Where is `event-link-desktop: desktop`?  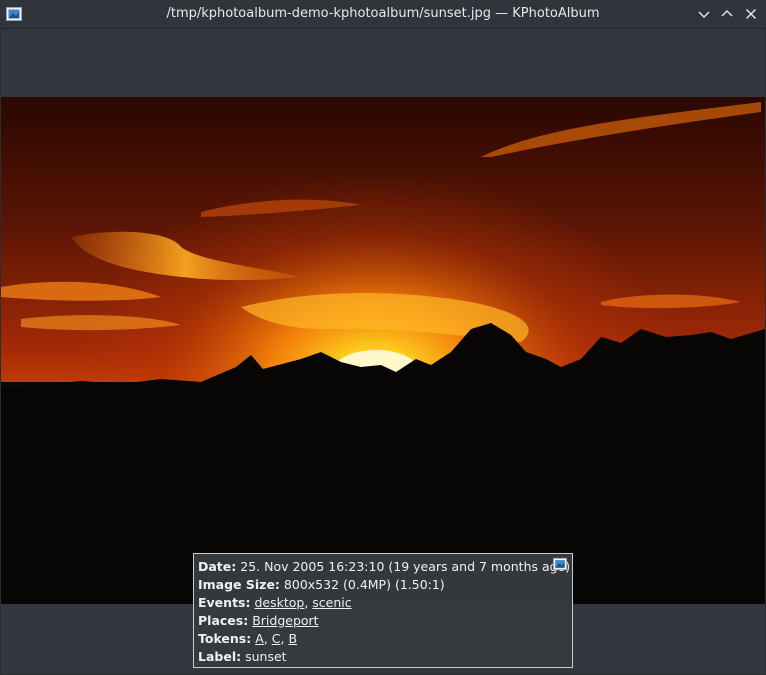 event-link-desktop: desktop is located at coordinates (279, 602).